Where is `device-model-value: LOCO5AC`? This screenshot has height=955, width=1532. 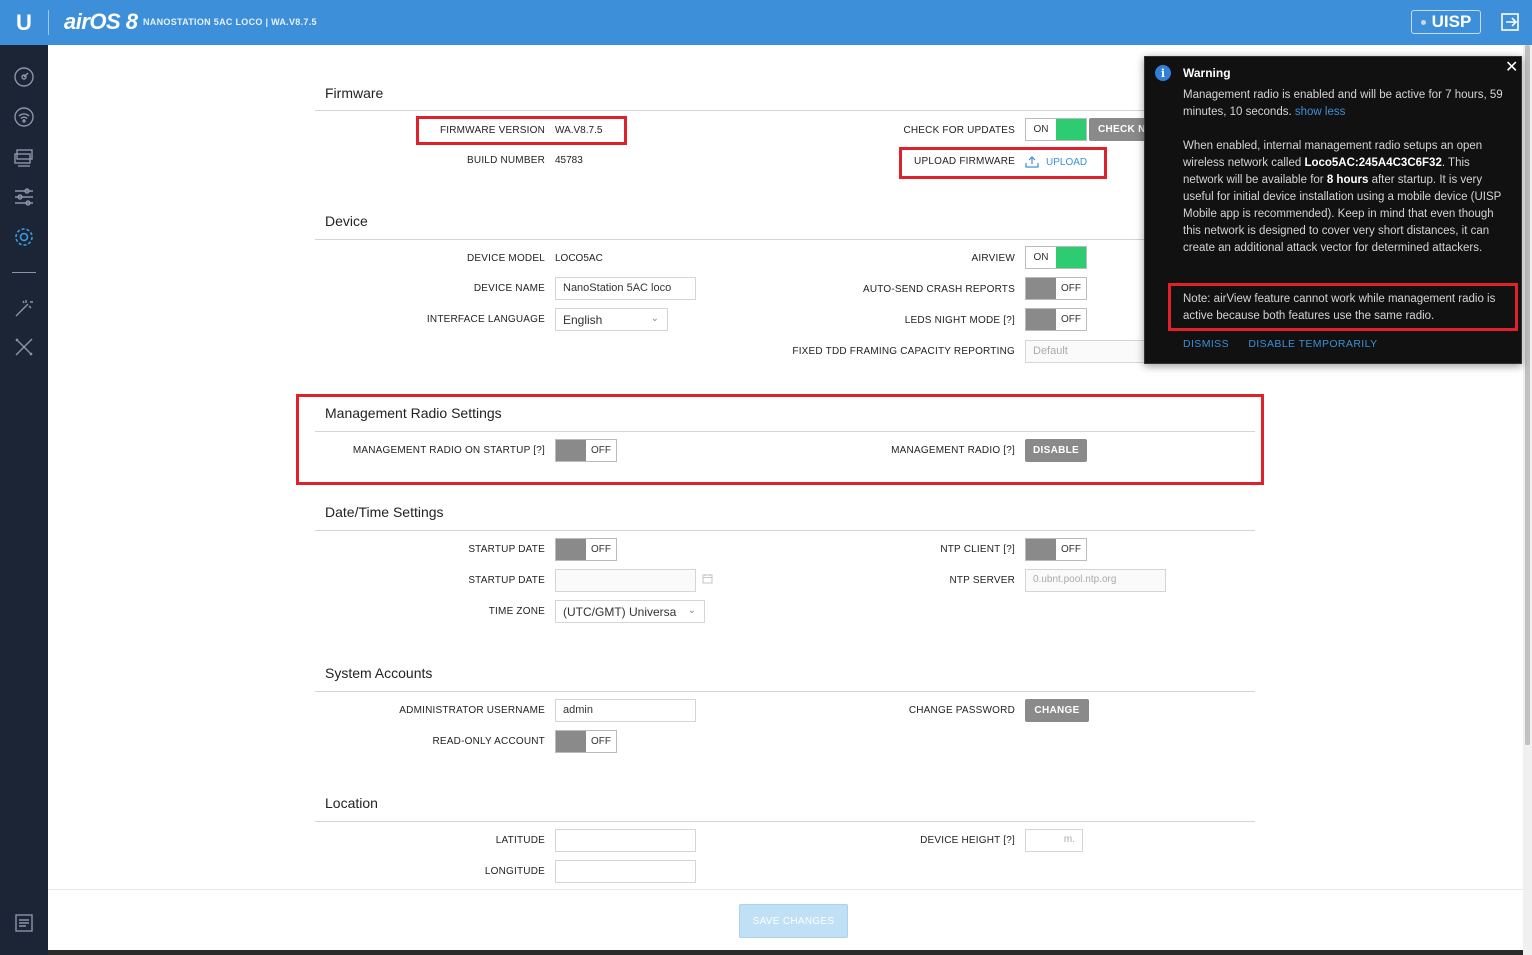 device-model-value: LOCO5AC is located at coordinates (579, 258).